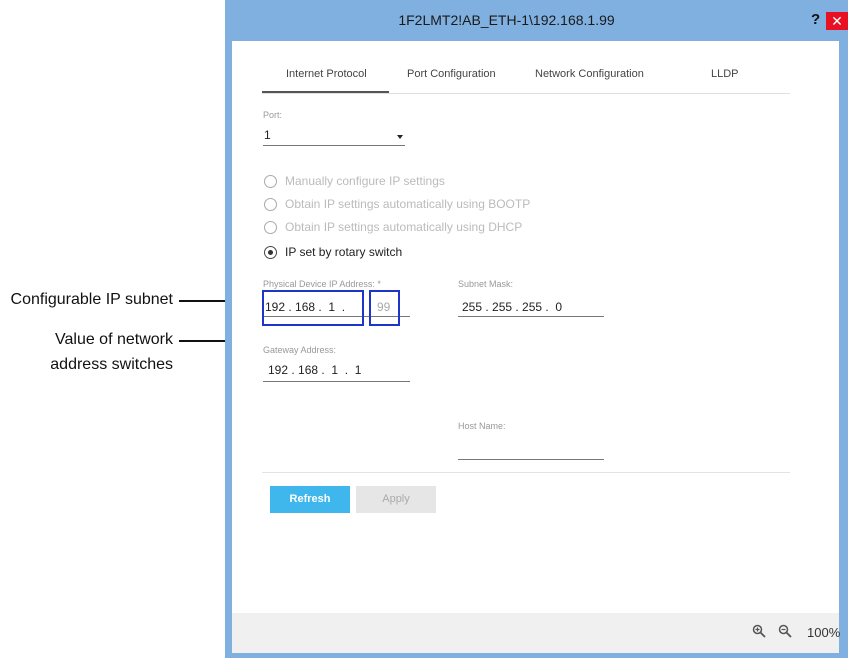  I want to click on switch-callout-line1: Value of network, so click(114, 339).